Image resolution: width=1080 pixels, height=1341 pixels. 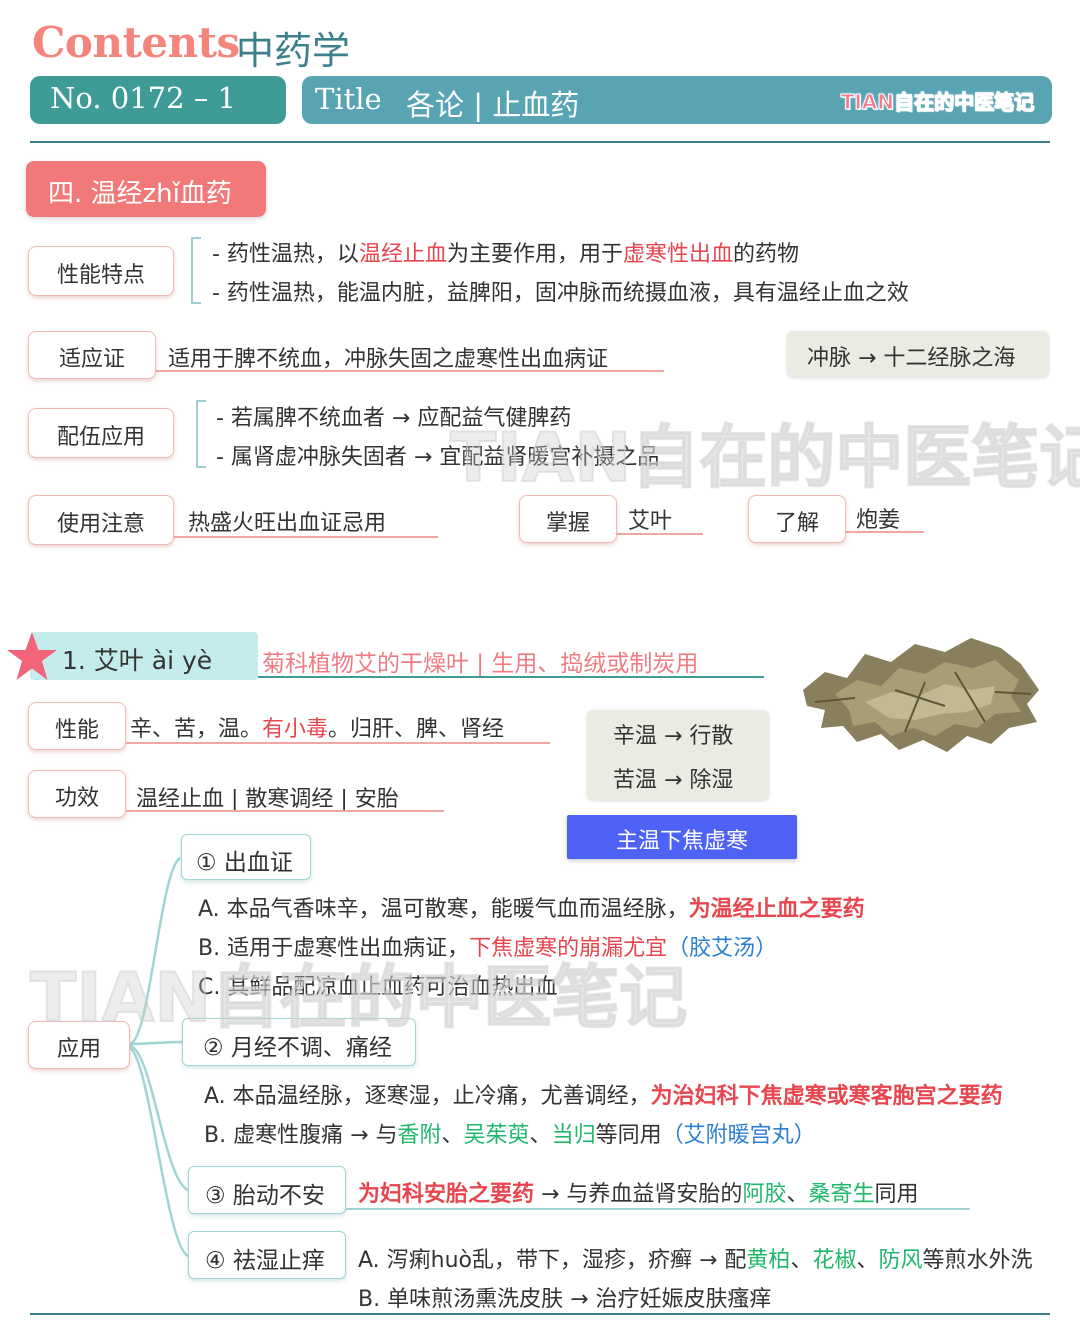 I want to click on fetal-underline, so click(x=658, y=1209).